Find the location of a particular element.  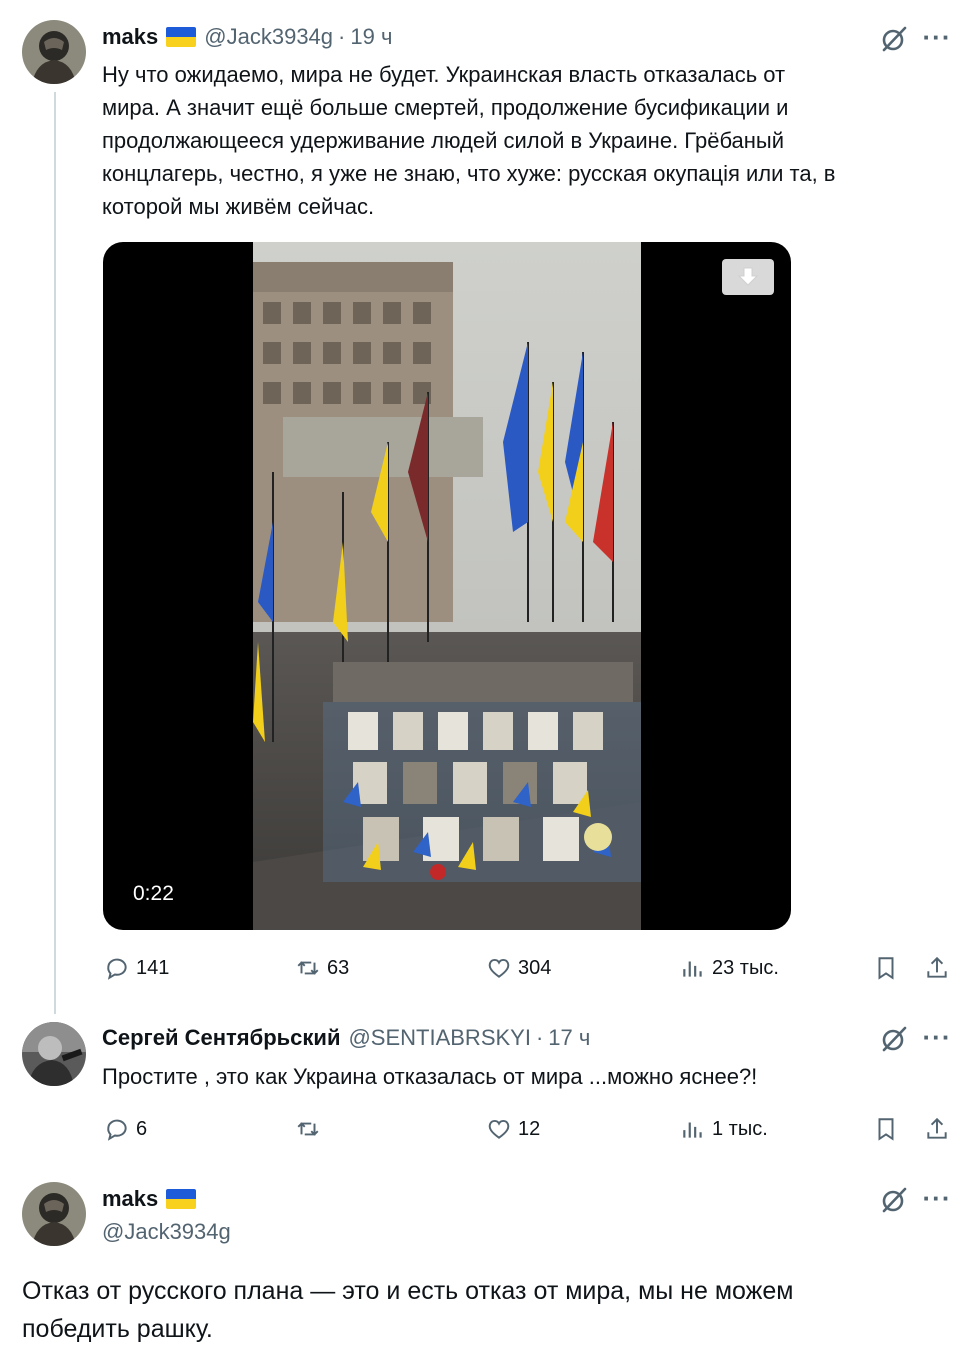

timestamp: 17 ч is located at coordinates (569, 1038).